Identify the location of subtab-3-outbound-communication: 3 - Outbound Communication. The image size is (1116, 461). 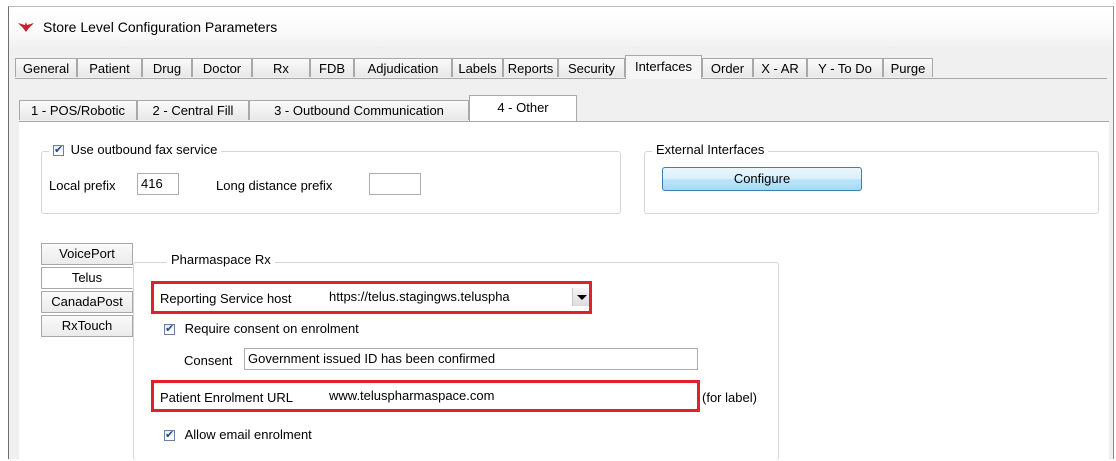
(359, 110).